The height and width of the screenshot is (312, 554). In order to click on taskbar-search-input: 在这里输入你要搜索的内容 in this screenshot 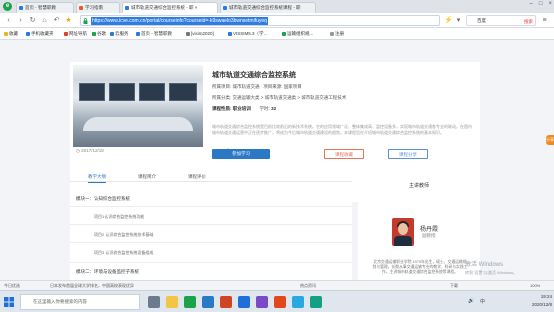, I will do `click(80, 302)`.